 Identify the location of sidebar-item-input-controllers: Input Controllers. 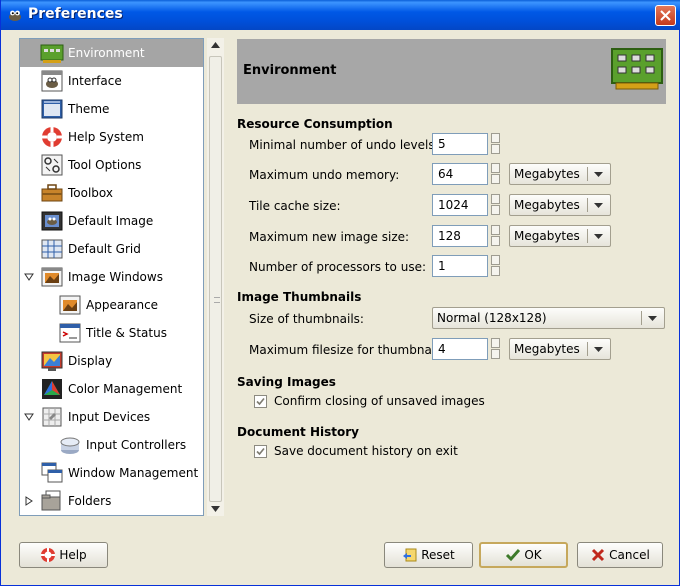
(111, 445).